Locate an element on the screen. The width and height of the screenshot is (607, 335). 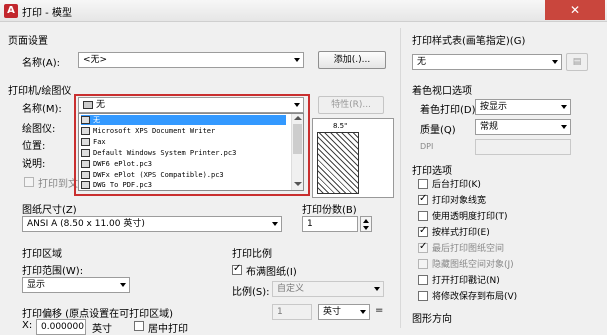
plot-options-group-label: 打印选项 is located at coordinates (432, 171).